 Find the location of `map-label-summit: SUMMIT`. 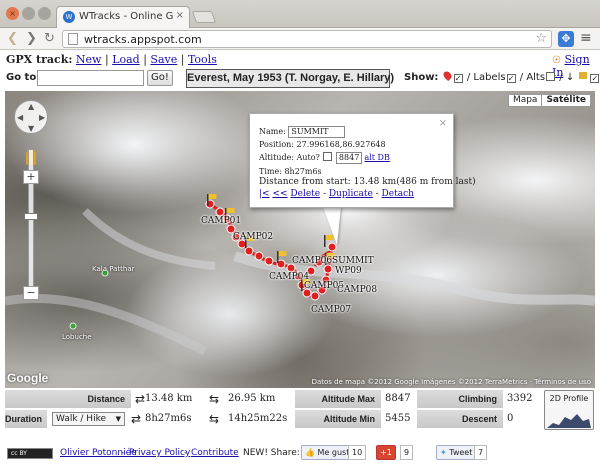

map-label-summit: SUMMIT is located at coordinates (353, 261).